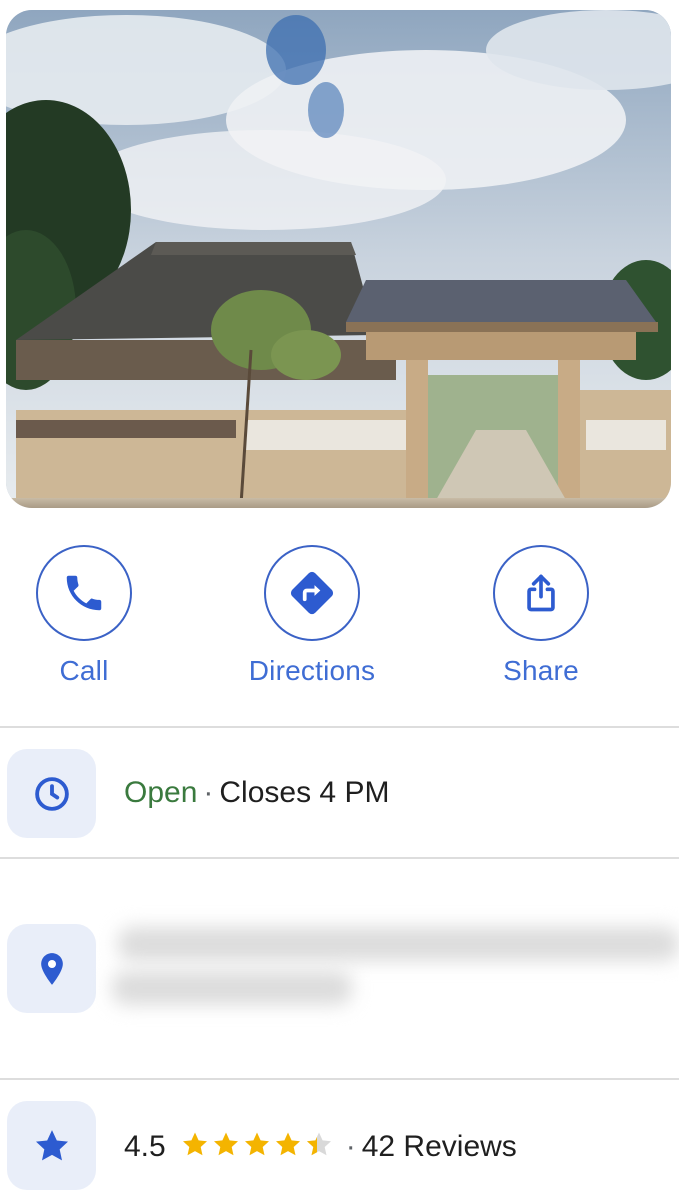 The image size is (679, 1200). I want to click on rating-stars, so click(256, 1144).